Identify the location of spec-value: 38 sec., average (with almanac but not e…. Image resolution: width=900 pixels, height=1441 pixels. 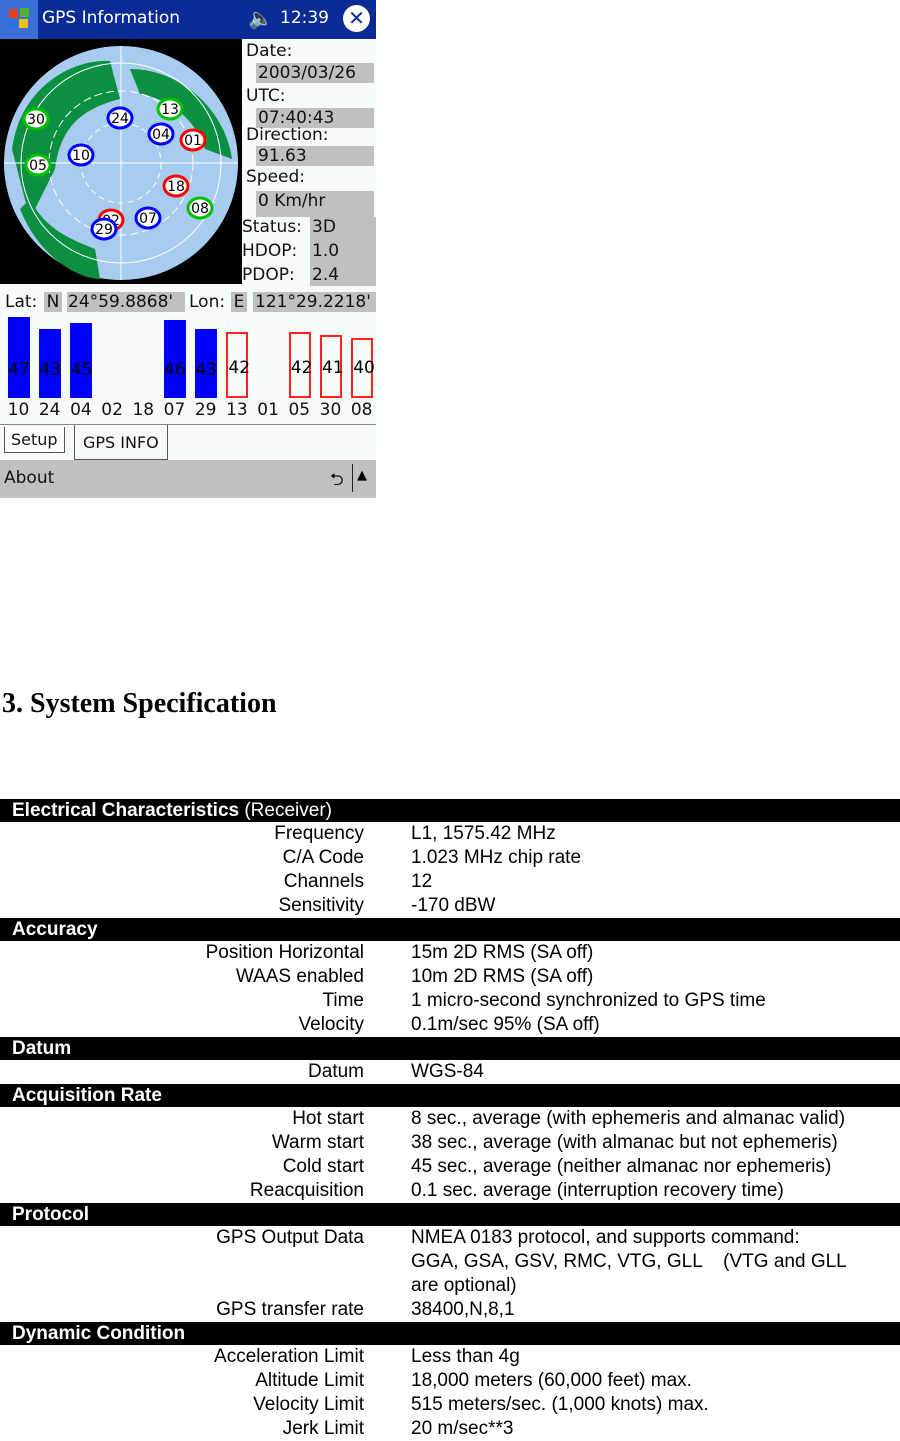
(624, 1142).